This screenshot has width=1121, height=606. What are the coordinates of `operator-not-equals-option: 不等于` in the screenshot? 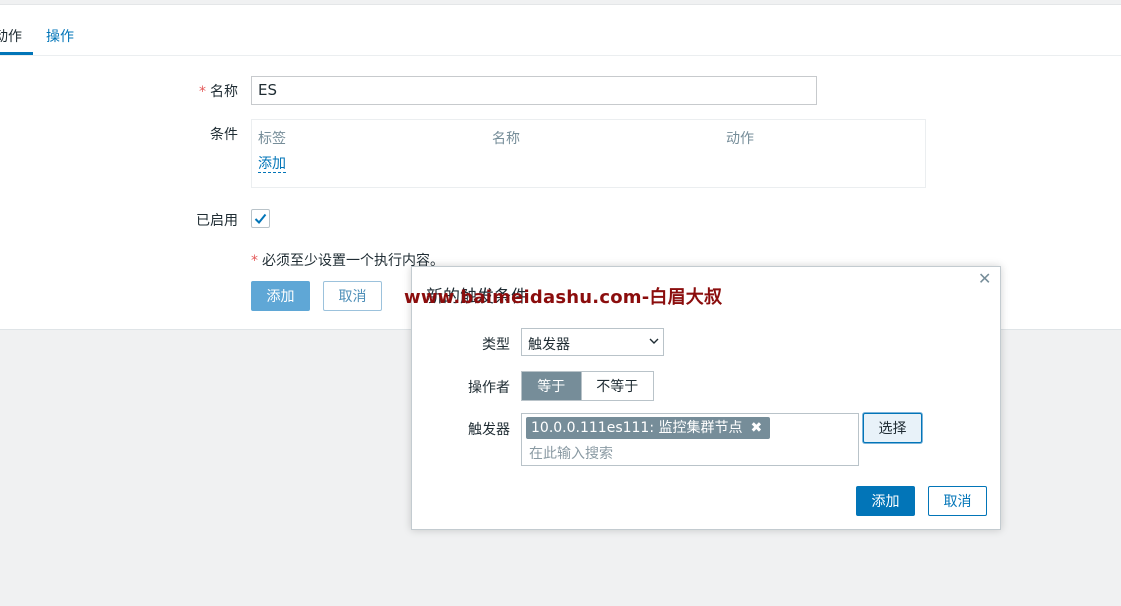 It's located at (616, 386).